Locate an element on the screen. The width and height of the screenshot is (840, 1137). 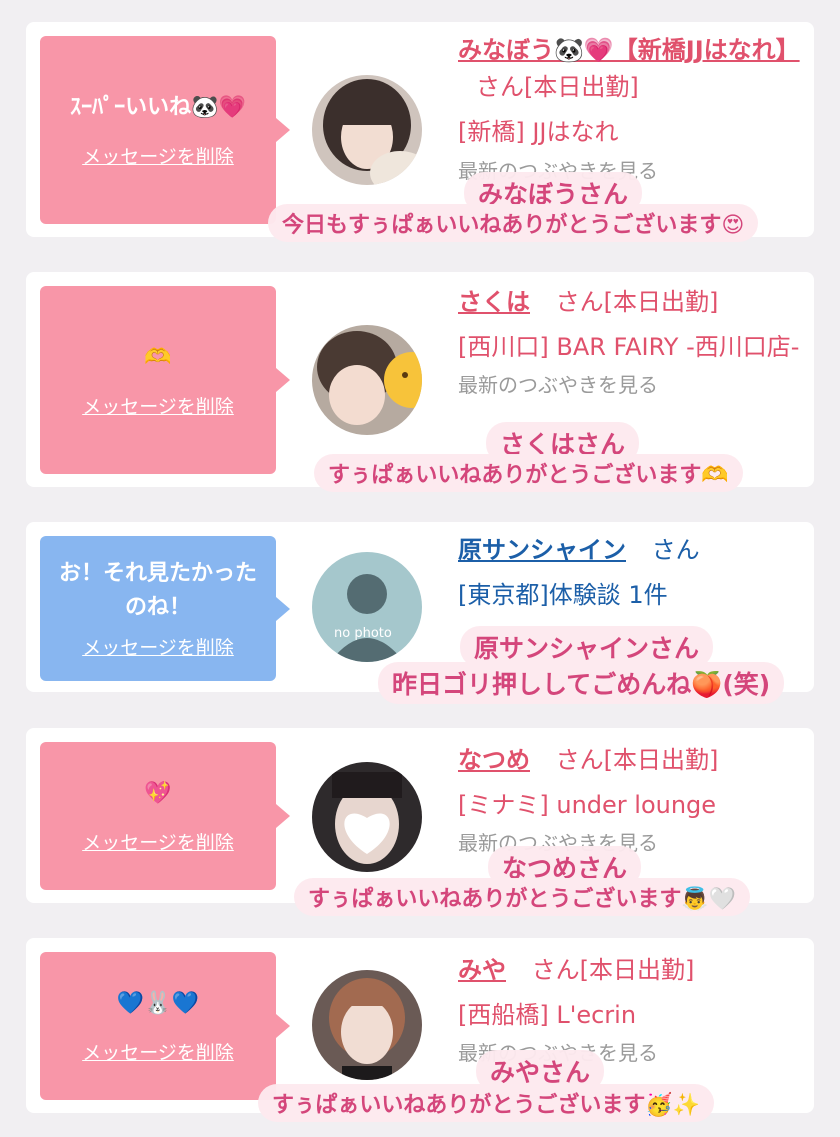
profile-location: [東京都]体験談 1件 is located at coordinates (563, 595).